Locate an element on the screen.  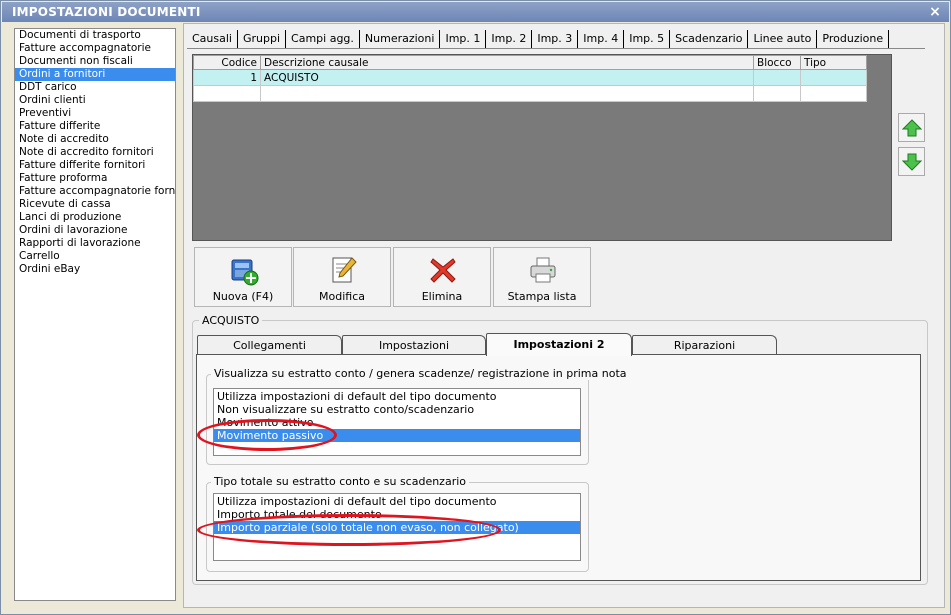
tab-imp-2: Imp. 2 is located at coordinates (509, 39).